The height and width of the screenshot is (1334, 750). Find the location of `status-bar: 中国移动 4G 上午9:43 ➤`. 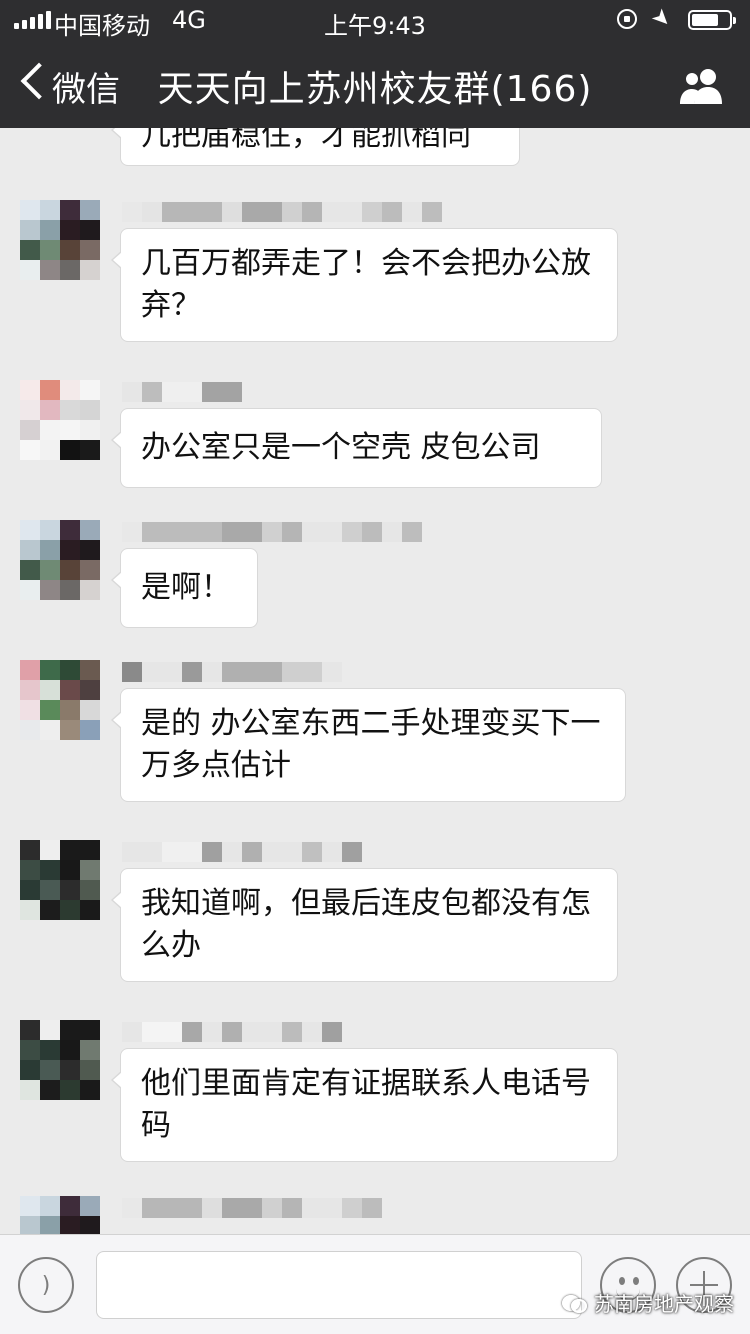

status-bar: 中国移动 4G 上午9:43 ➤ is located at coordinates (375, 20).